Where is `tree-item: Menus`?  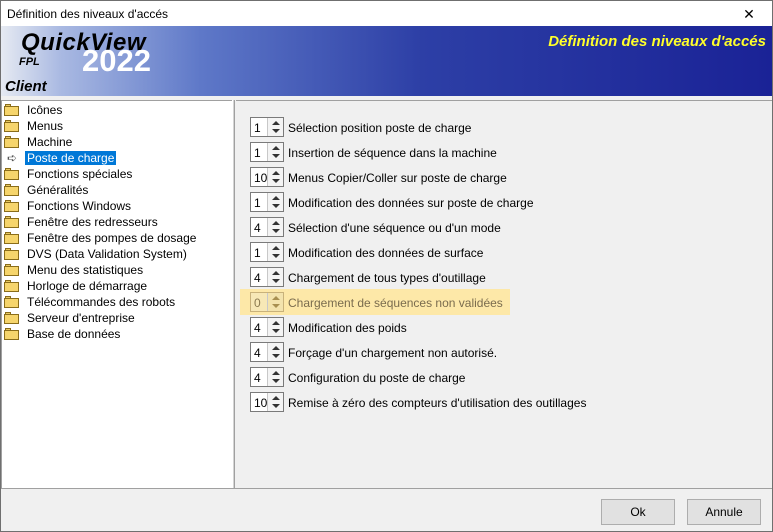
tree-item: Menus is located at coordinates (34, 126).